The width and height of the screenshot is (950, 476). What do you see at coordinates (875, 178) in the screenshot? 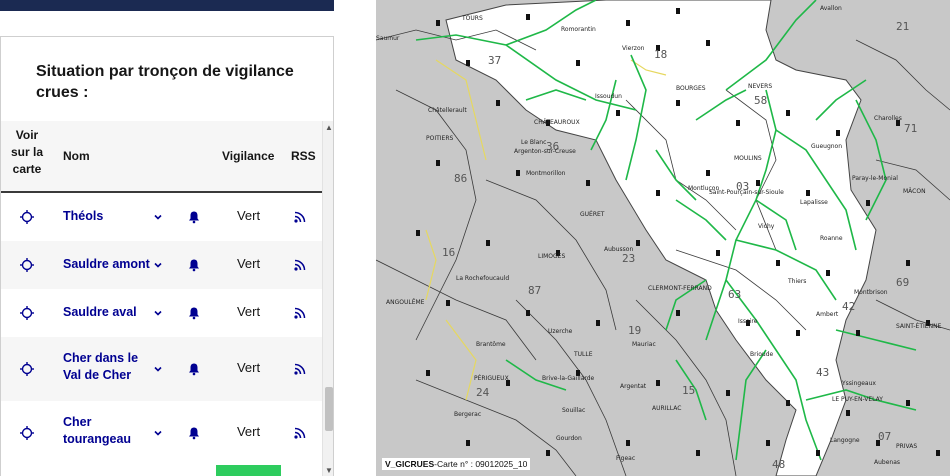
I see `svg-text: Paray-le-Monial` at bounding box center [875, 178].